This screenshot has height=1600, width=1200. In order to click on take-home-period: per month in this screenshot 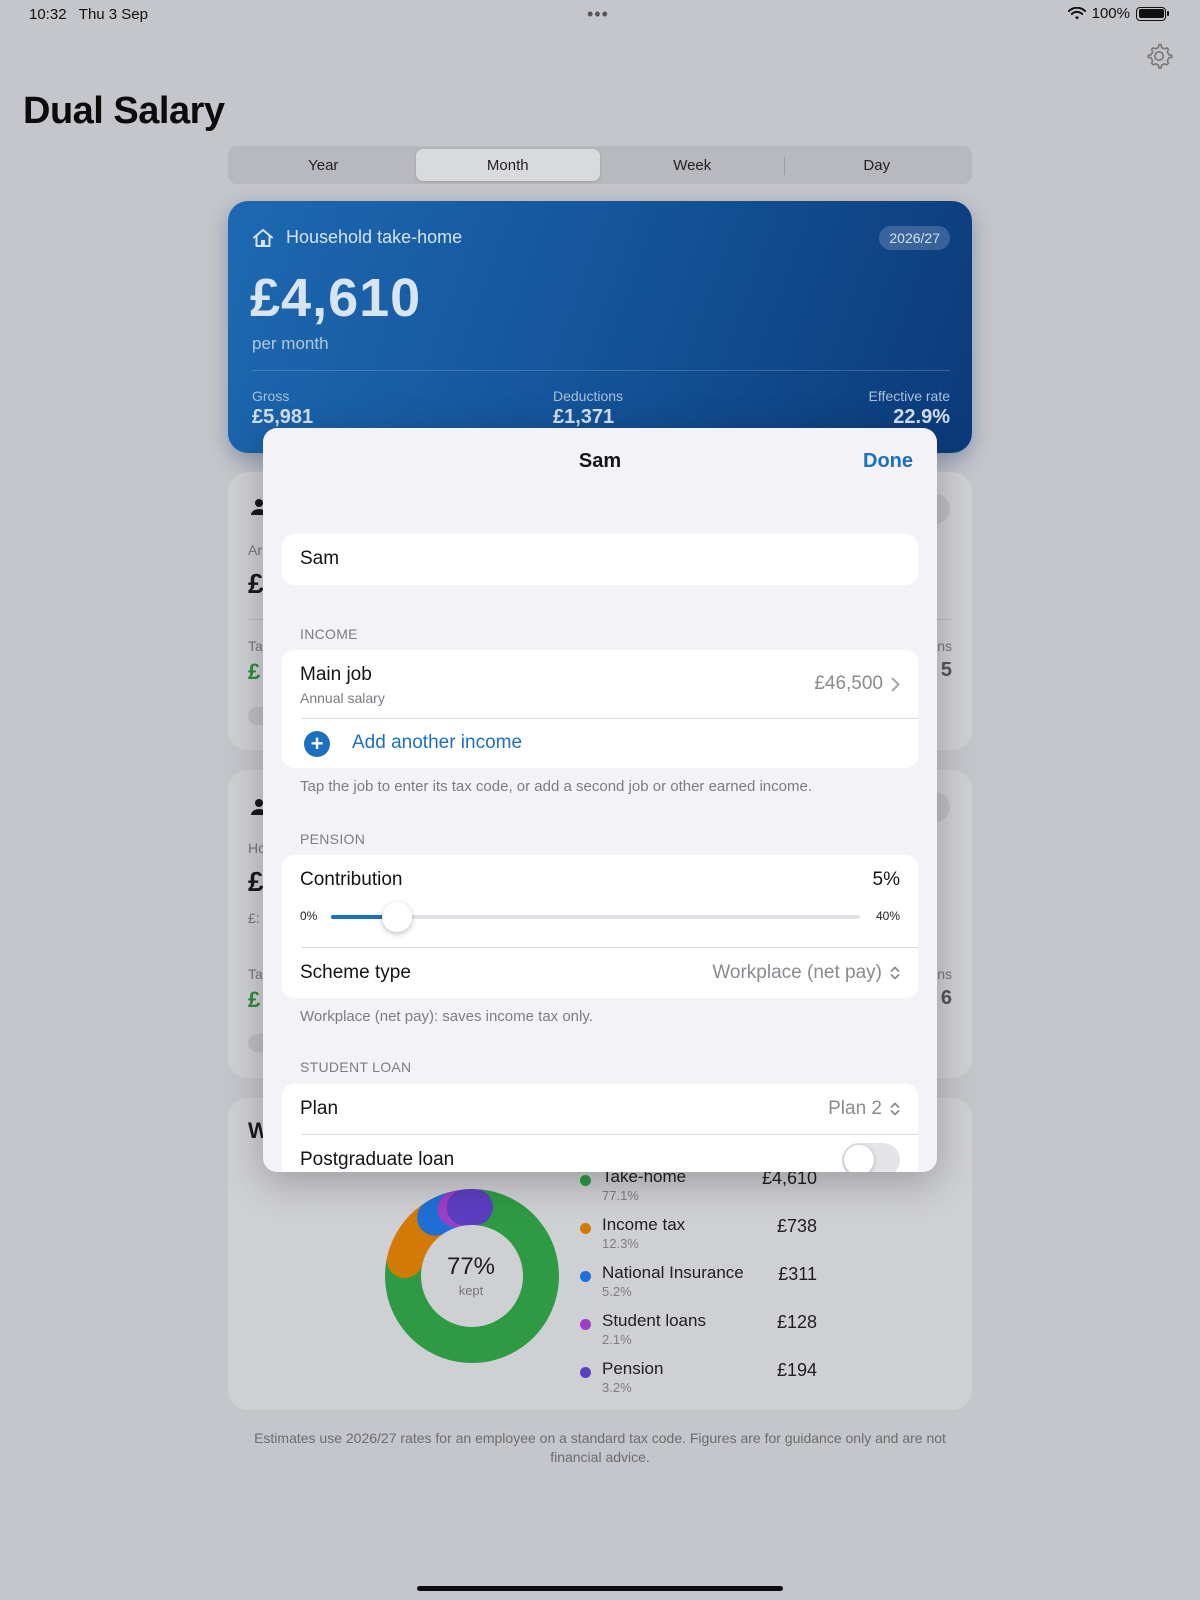, I will do `click(290, 343)`.